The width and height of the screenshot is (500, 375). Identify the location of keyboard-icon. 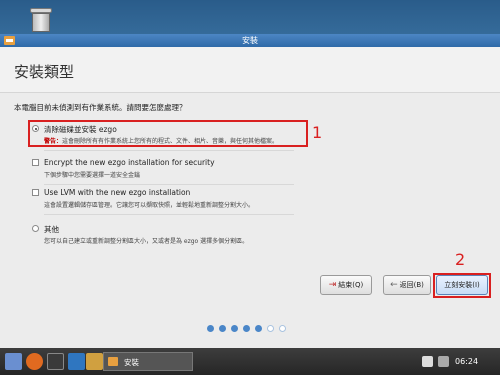
(427, 361).